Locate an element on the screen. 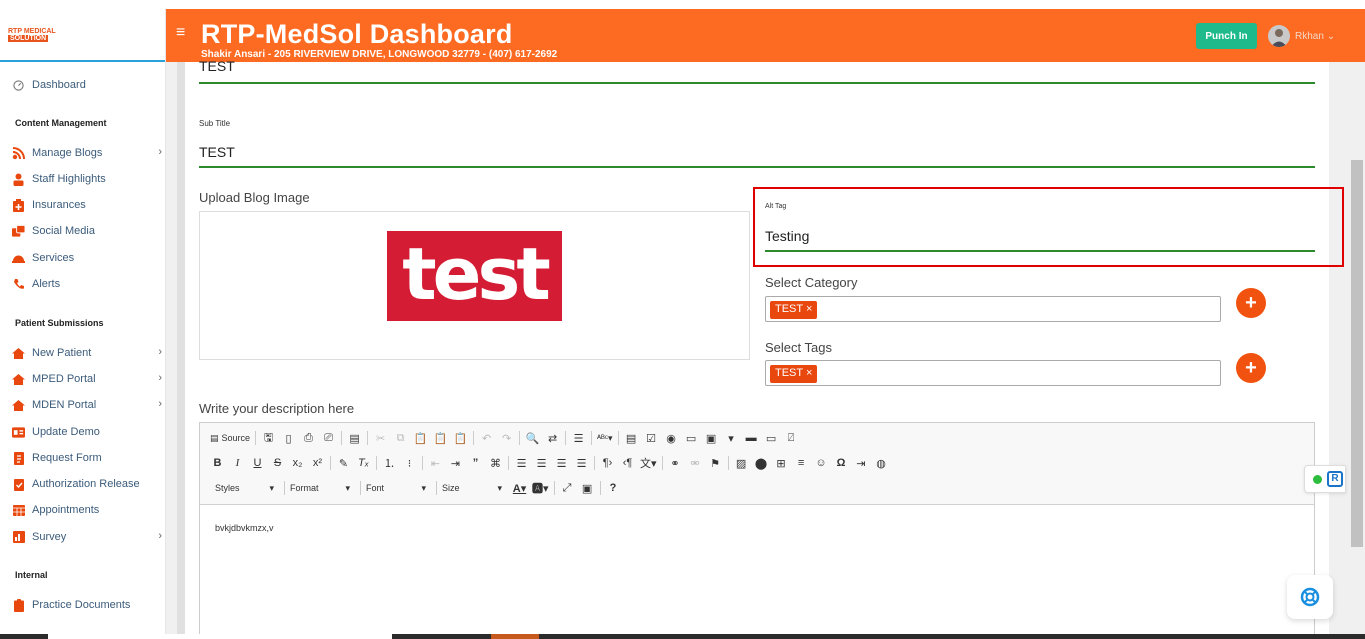 Image resolution: width=1365 pixels, height=639 pixels. paste-text-icon: 📋 is located at coordinates (440, 438).